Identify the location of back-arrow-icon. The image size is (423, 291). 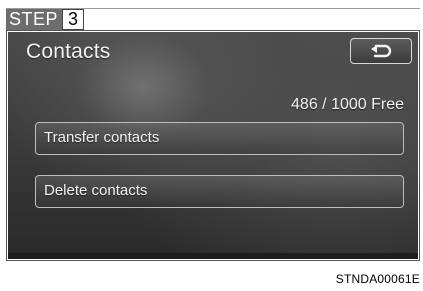
(381, 51).